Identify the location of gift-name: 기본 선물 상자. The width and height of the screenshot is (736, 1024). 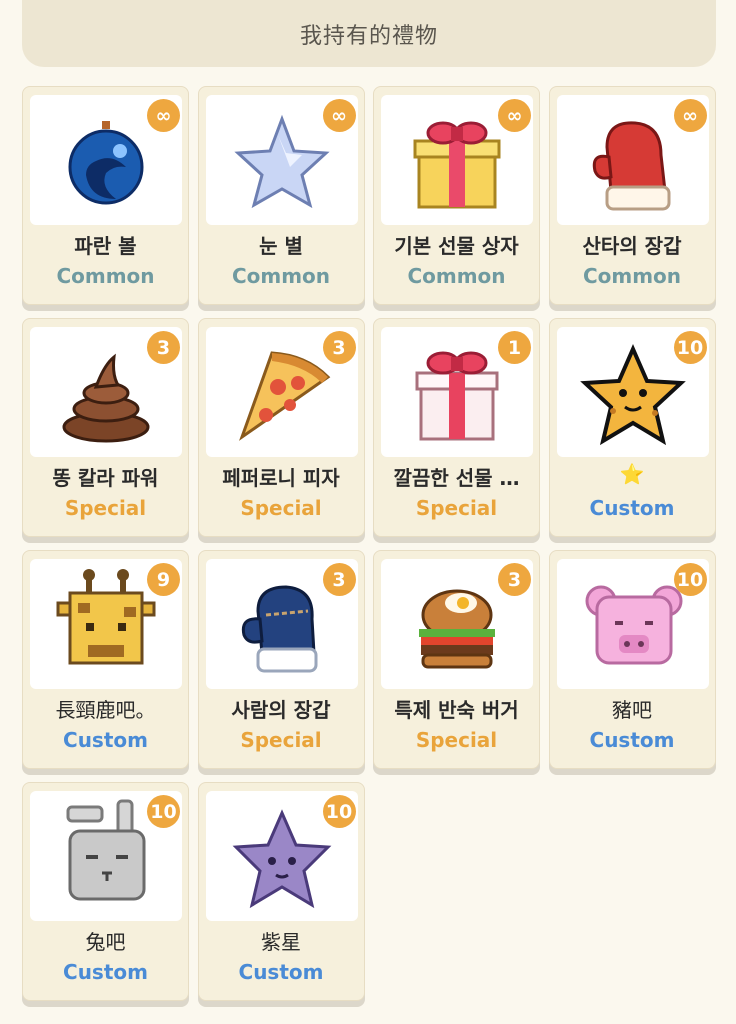
(456, 246).